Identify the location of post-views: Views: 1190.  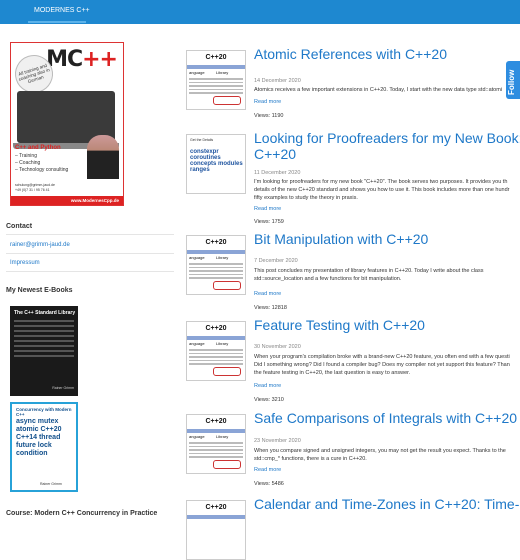
(269, 116).